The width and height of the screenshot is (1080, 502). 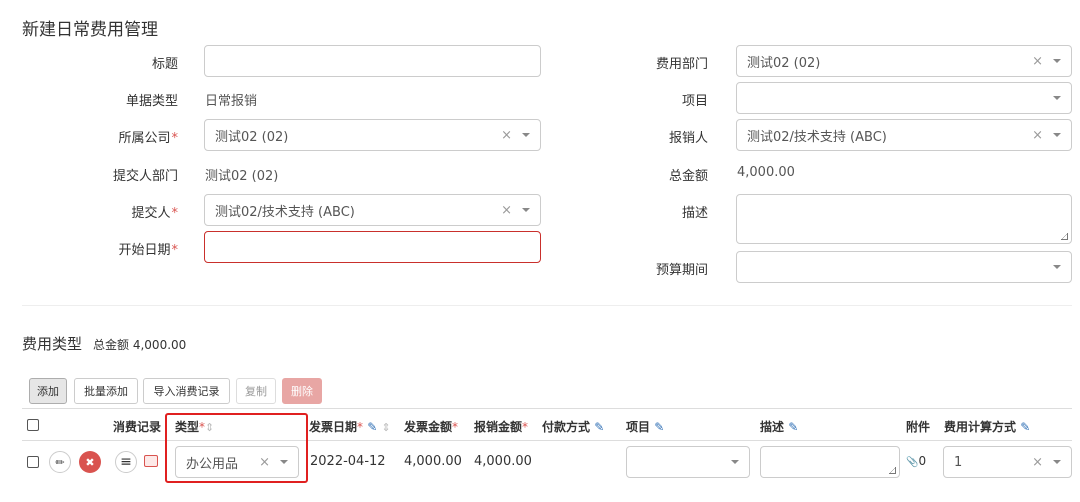 I want to click on pencil-icon: ✏, so click(x=60, y=462).